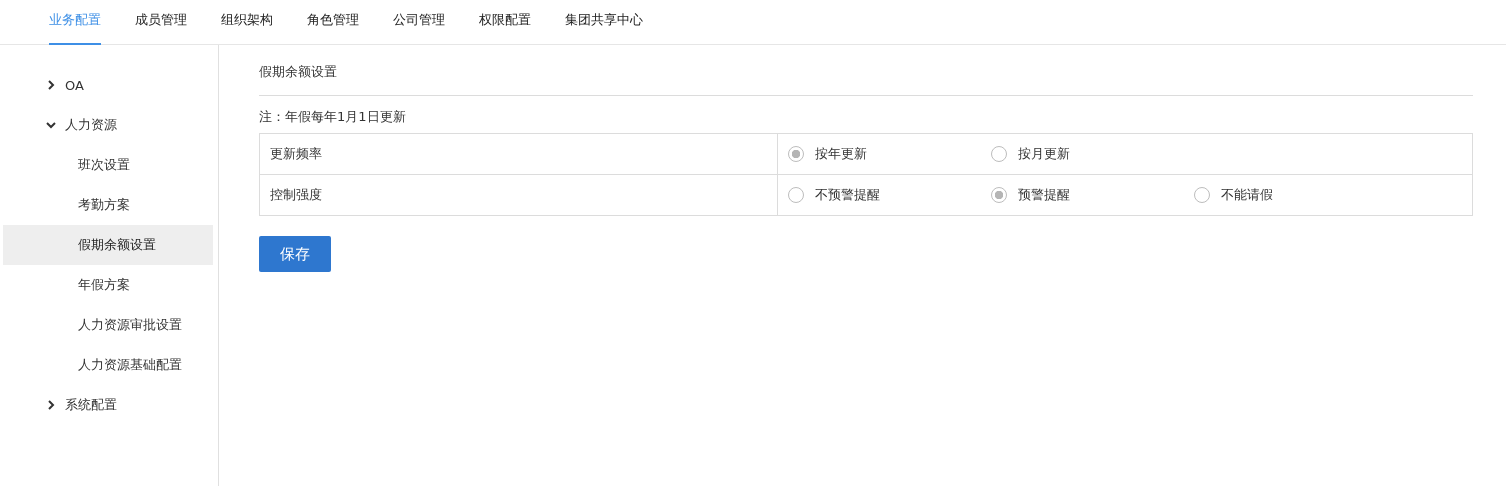  Describe the element at coordinates (1044, 195) in the screenshot. I see `option-label: 预警提醒` at that location.